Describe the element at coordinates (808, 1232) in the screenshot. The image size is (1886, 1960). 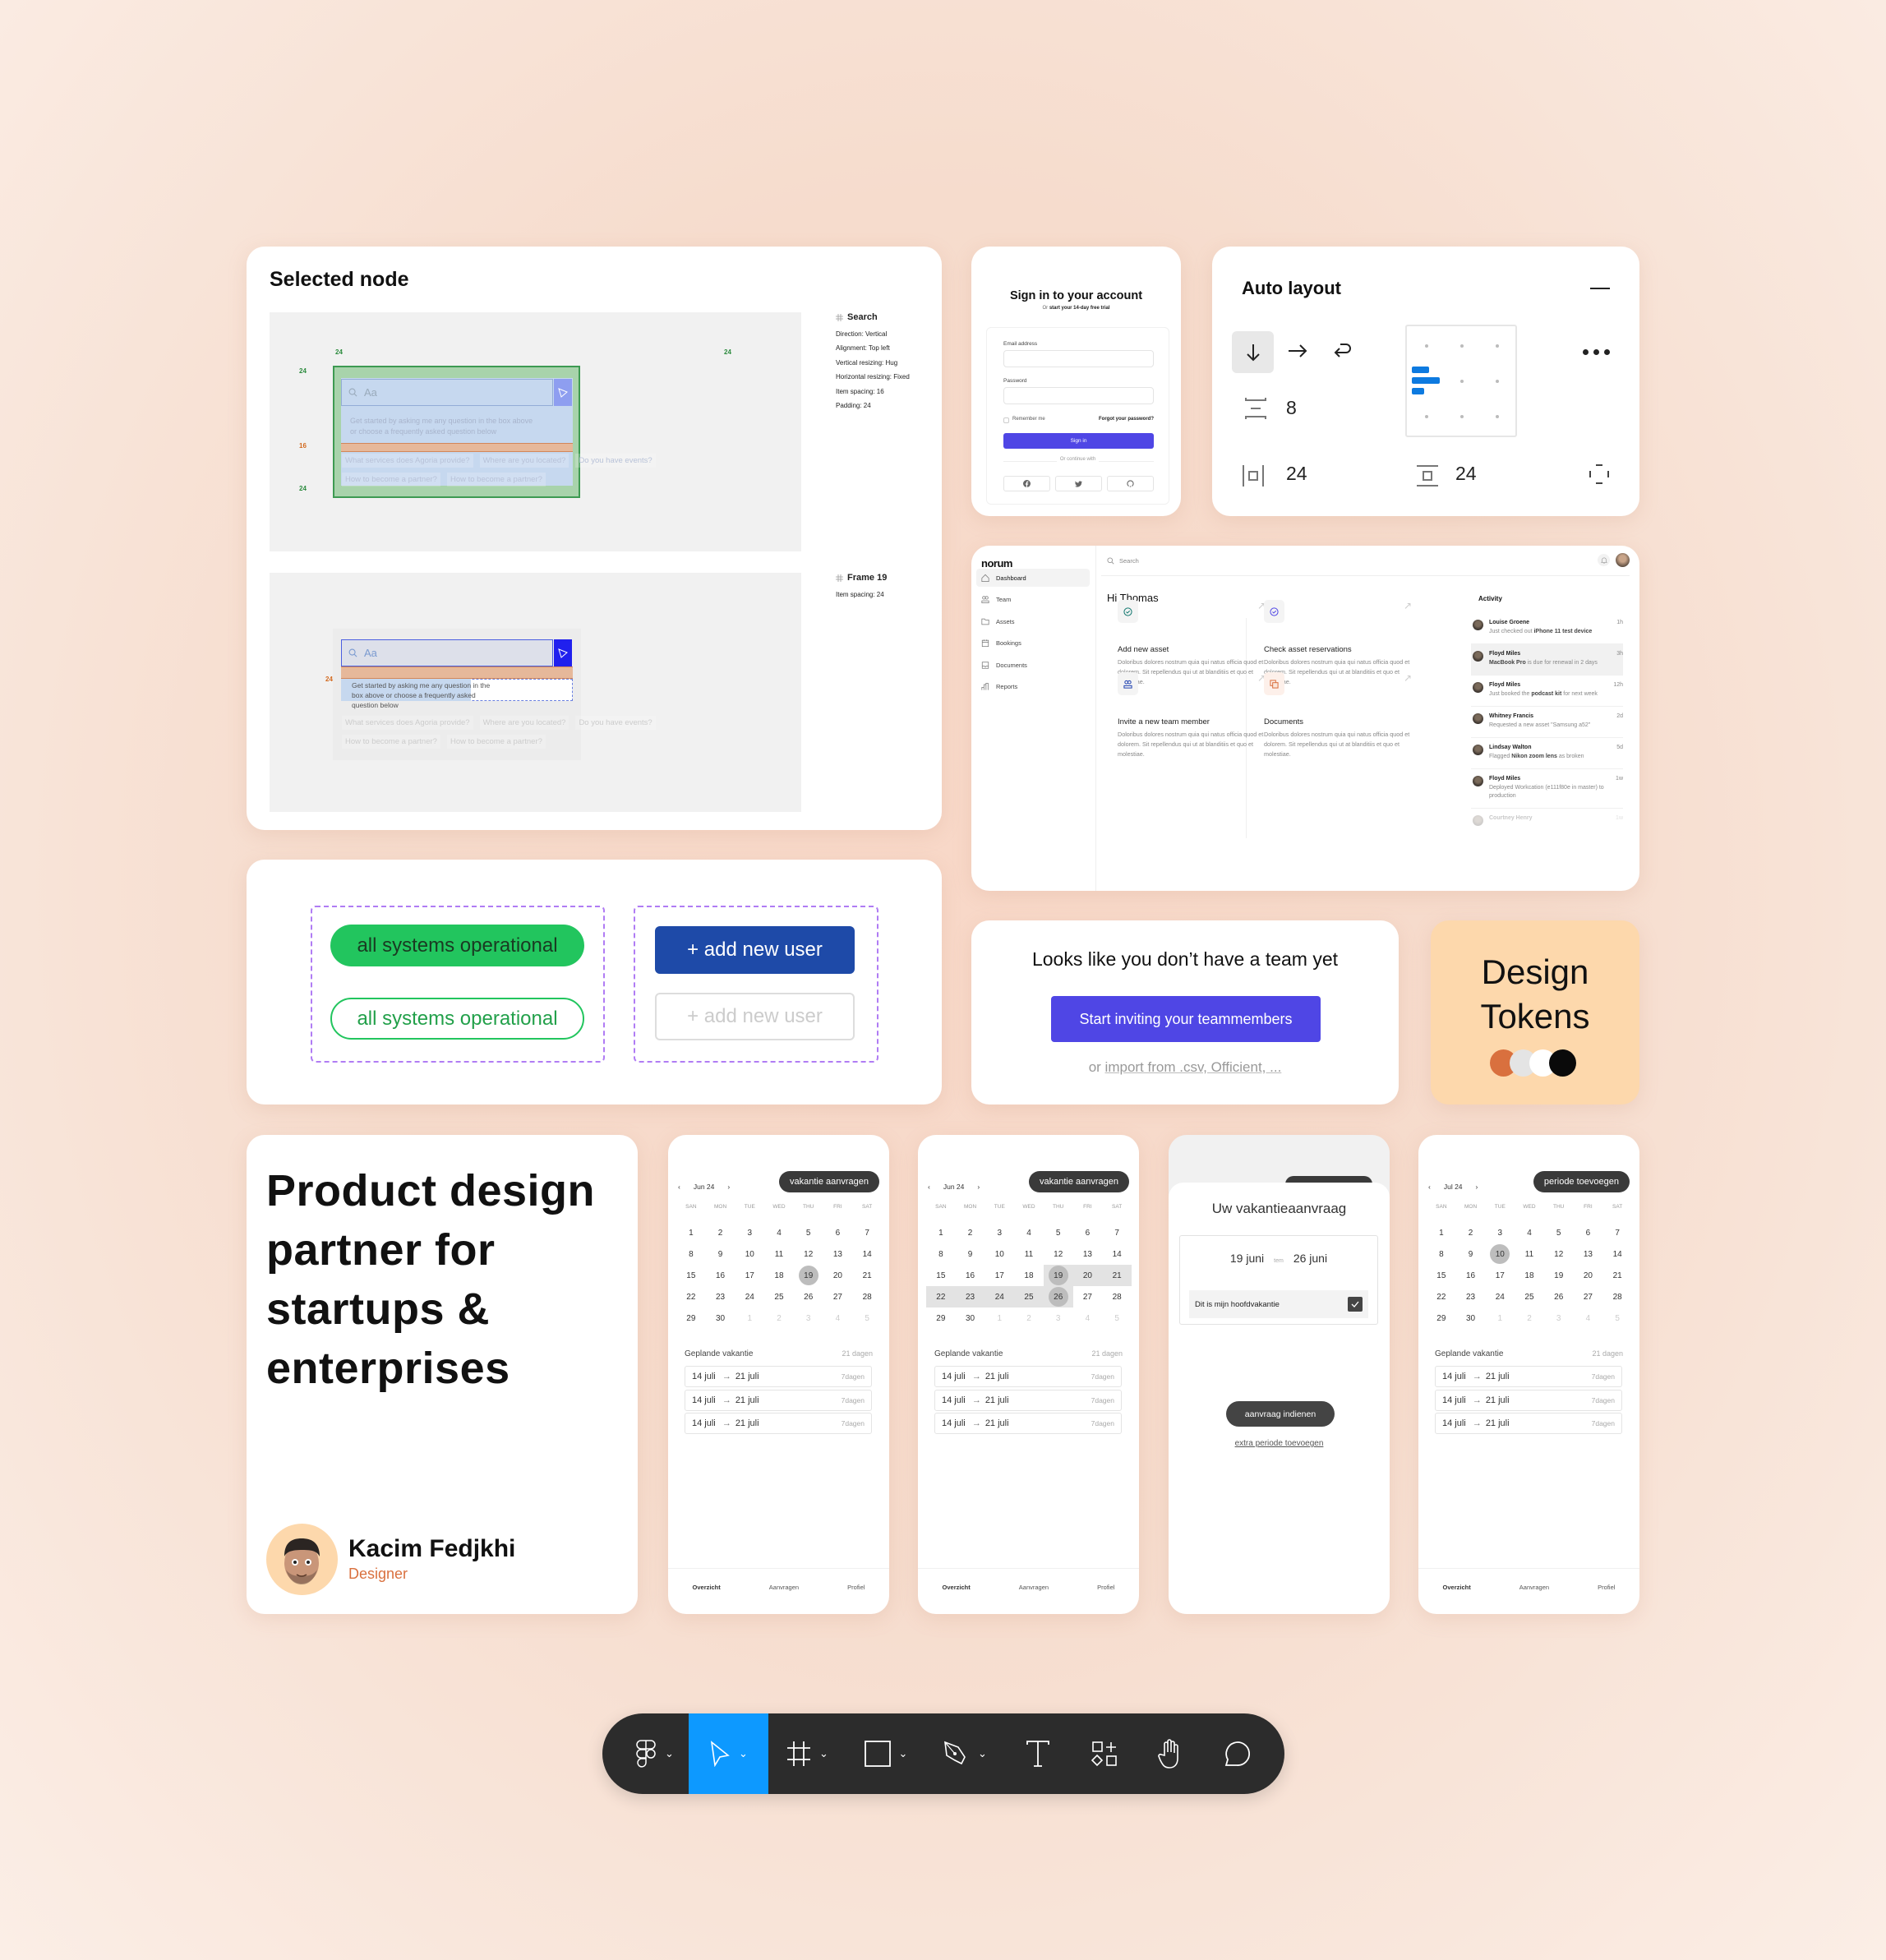
I see `day-cell: 5` at that location.